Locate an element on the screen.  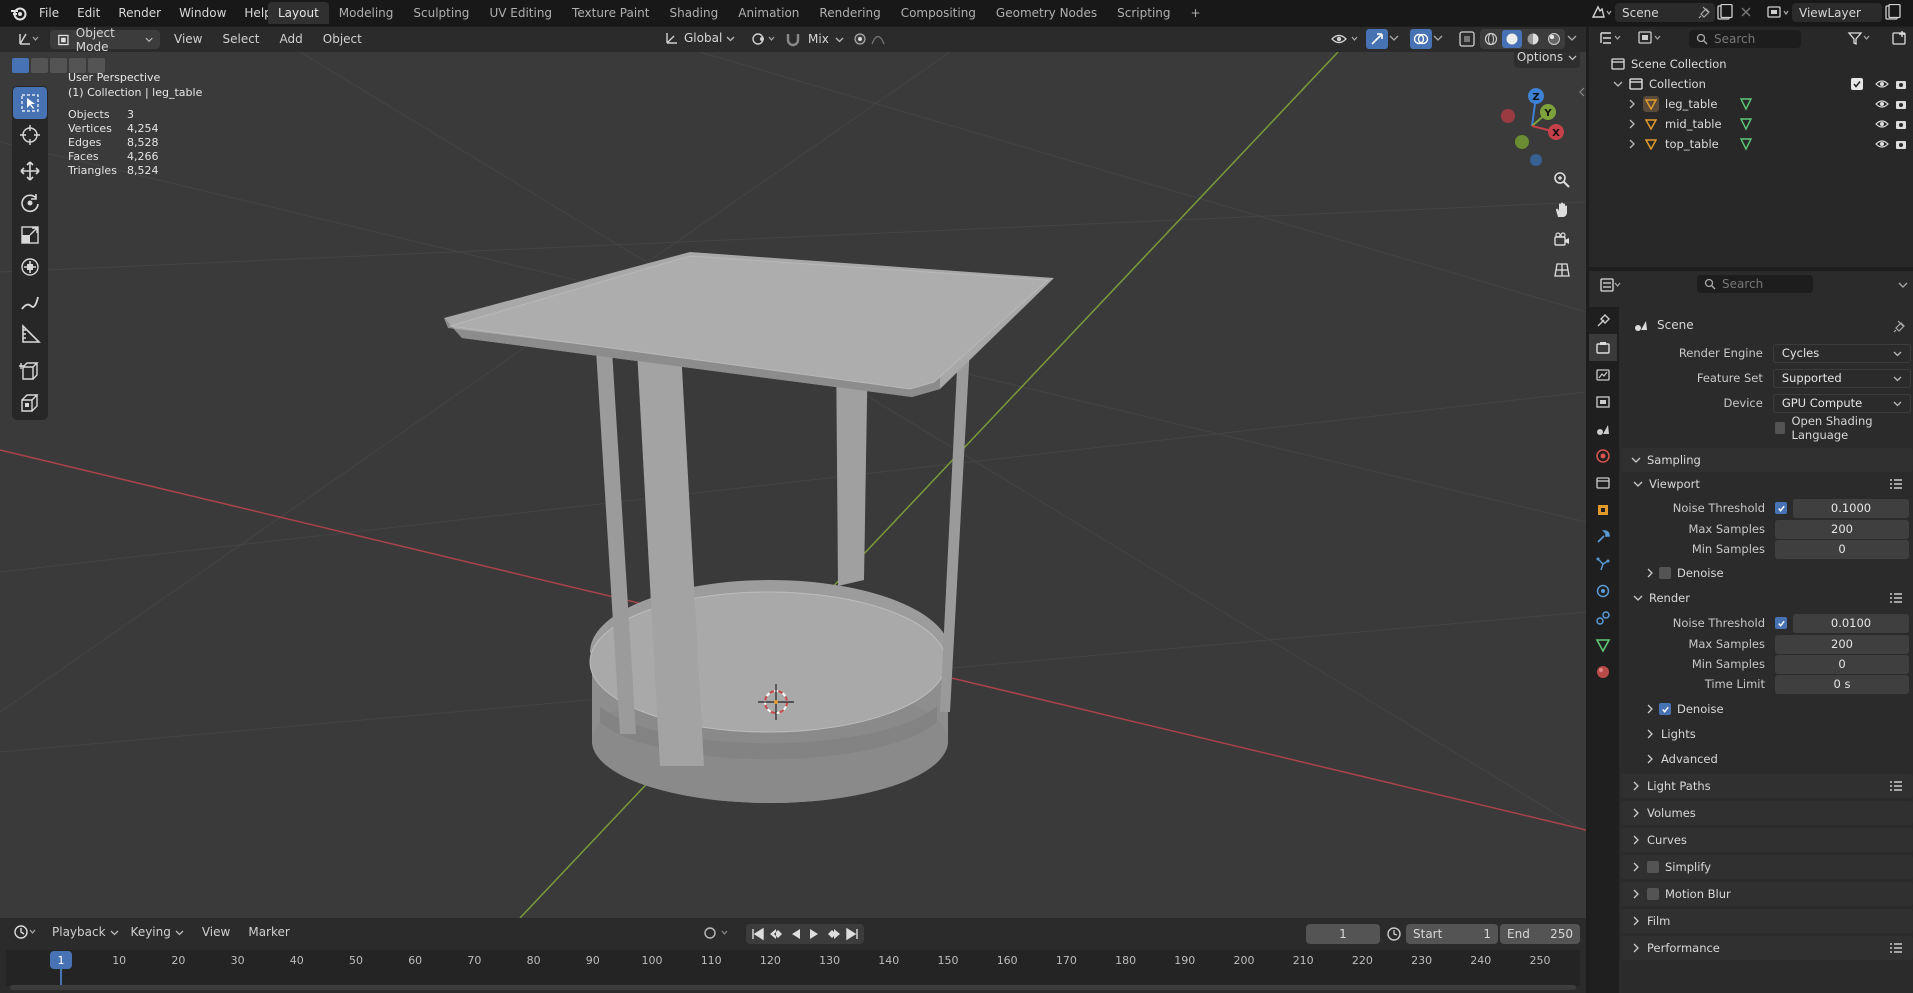
blender-logo-icon is located at coordinates (19, 13).